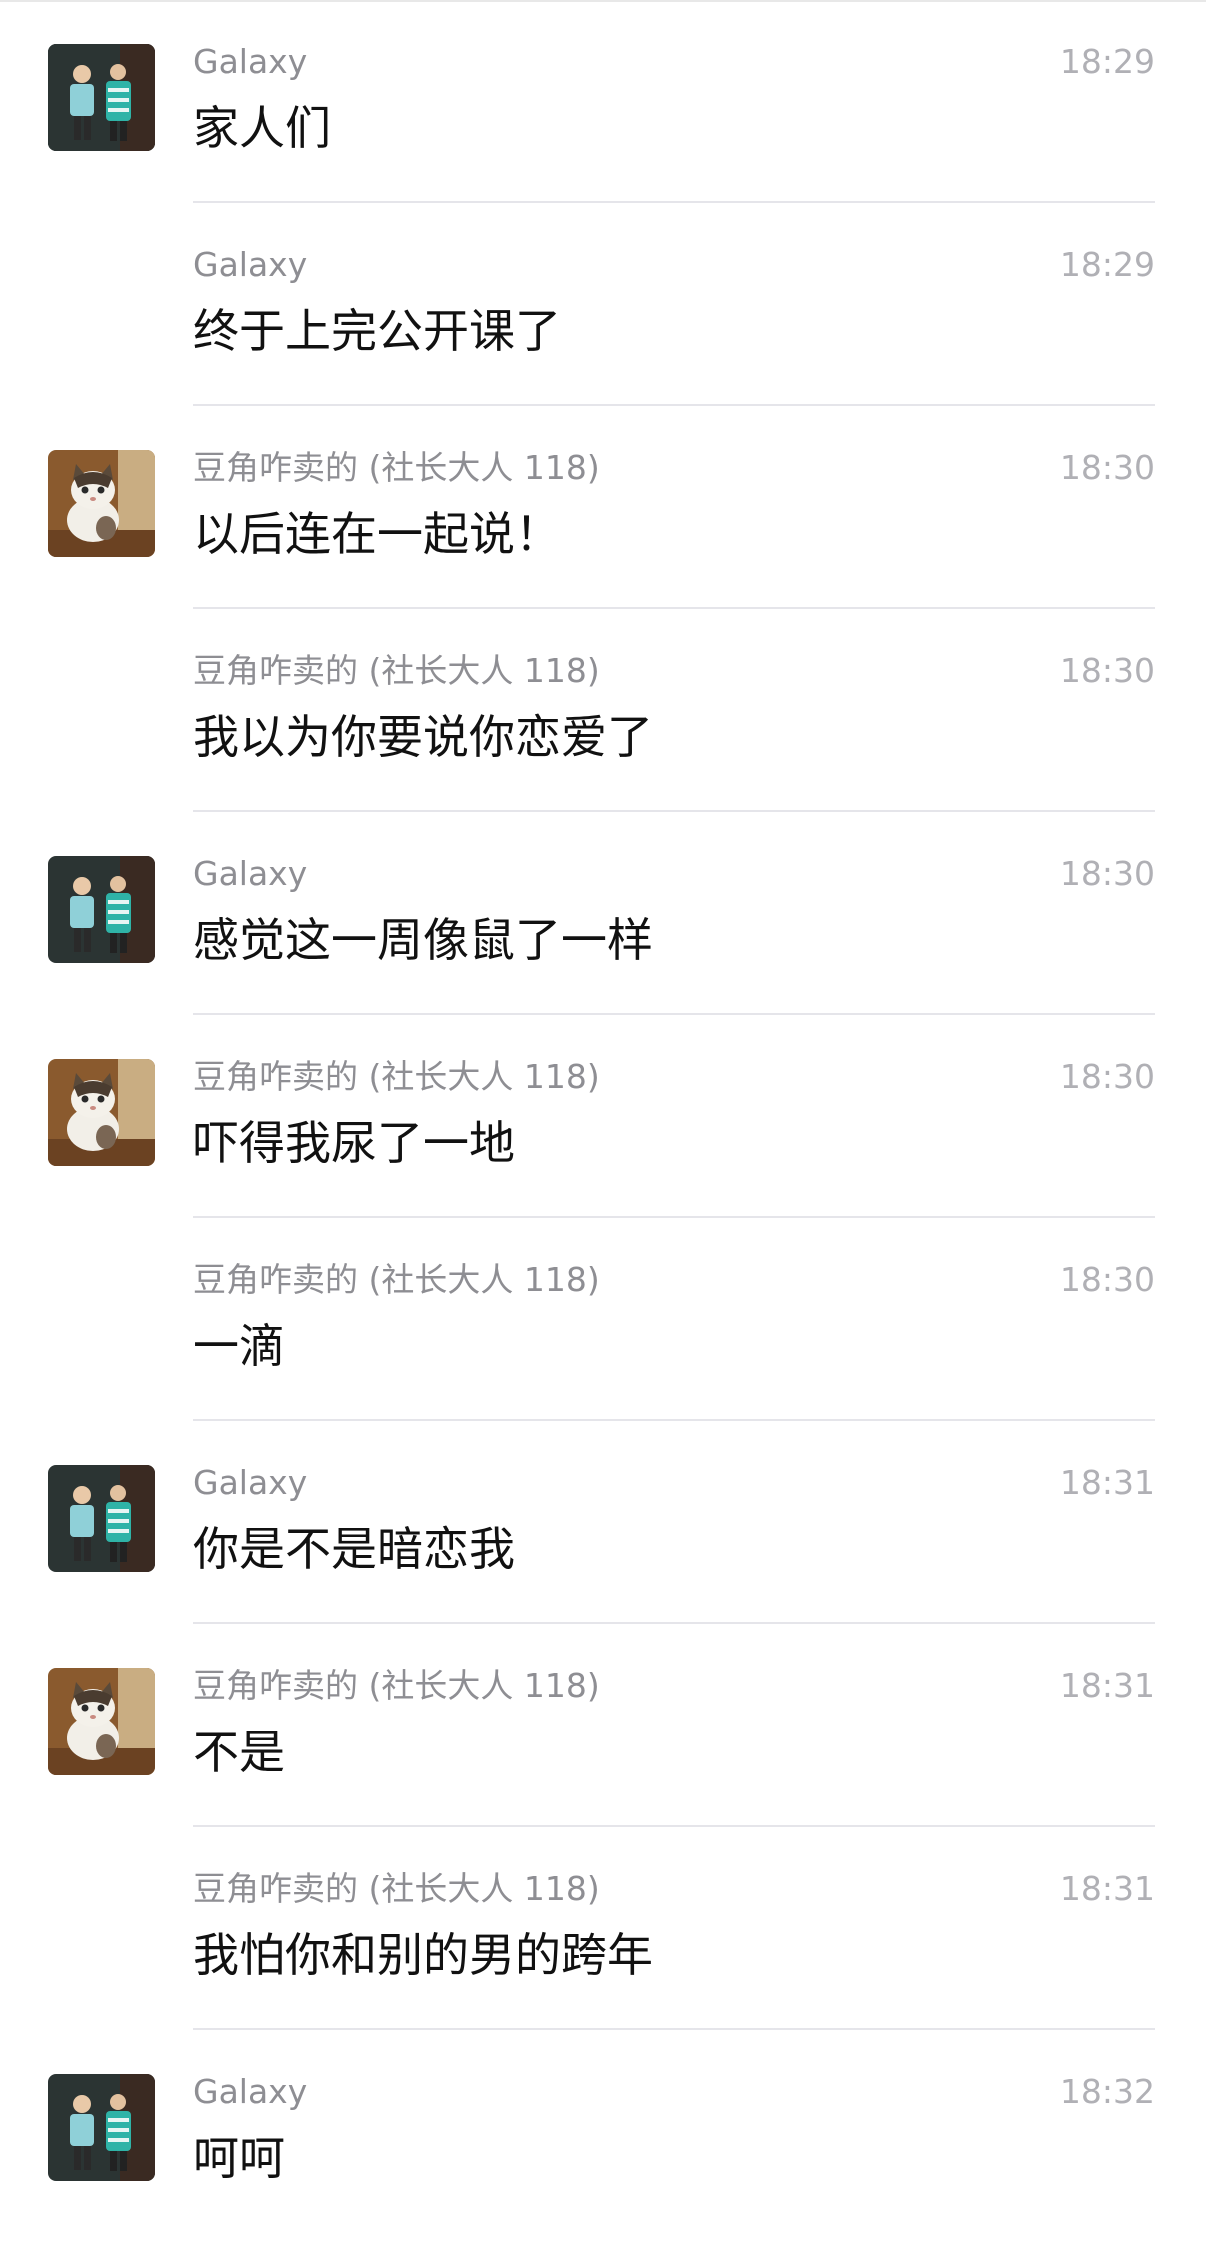 Image resolution: width=1206 pixels, height=2263 pixels. I want to click on message-row: 豆角咋卖的 (社长大人 118) 18:30 一滴, so click(603, 1319).